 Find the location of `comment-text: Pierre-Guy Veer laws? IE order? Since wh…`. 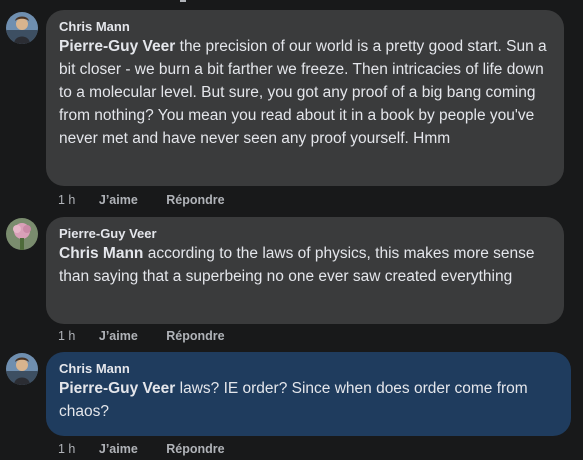

comment-text: Pierre-Guy Veer laws? IE order? Since wh… is located at coordinates (309, 400).